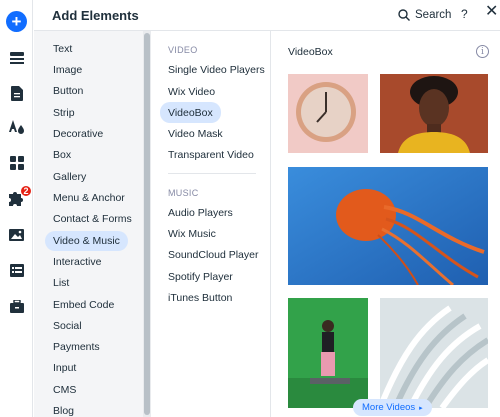 This screenshot has height=417, width=500. I want to click on theme-icon, so click(16, 126).